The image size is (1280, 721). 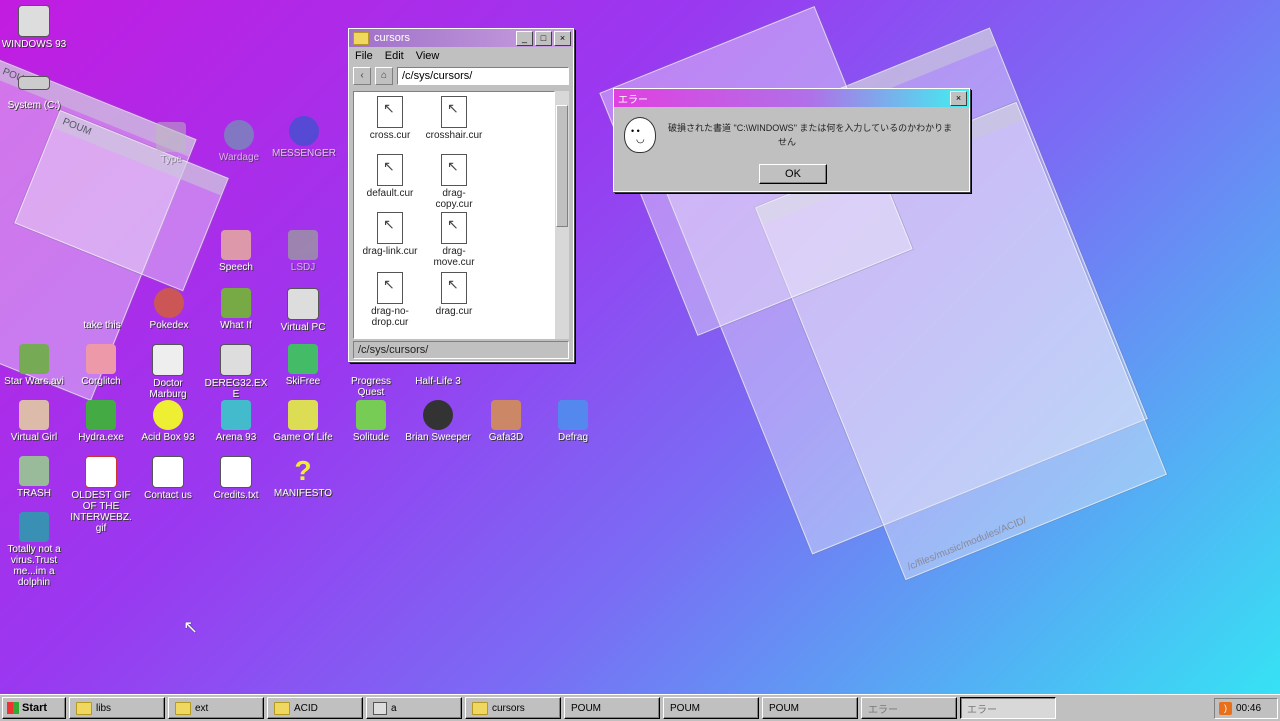 I want to click on icon-trash: TRASH, so click(x=34, y=477).